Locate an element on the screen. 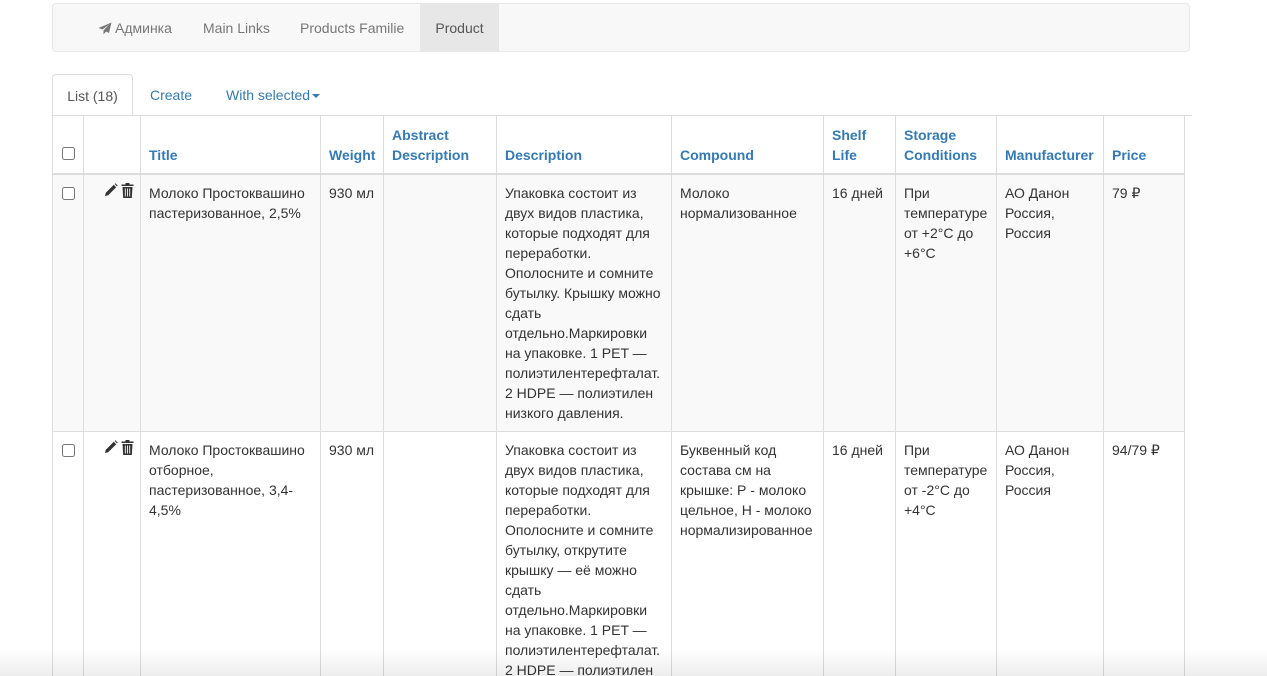 The height and width of the screenshot is (676, 1267). column-header-compound: Compound is located at coordinates (747, 145).